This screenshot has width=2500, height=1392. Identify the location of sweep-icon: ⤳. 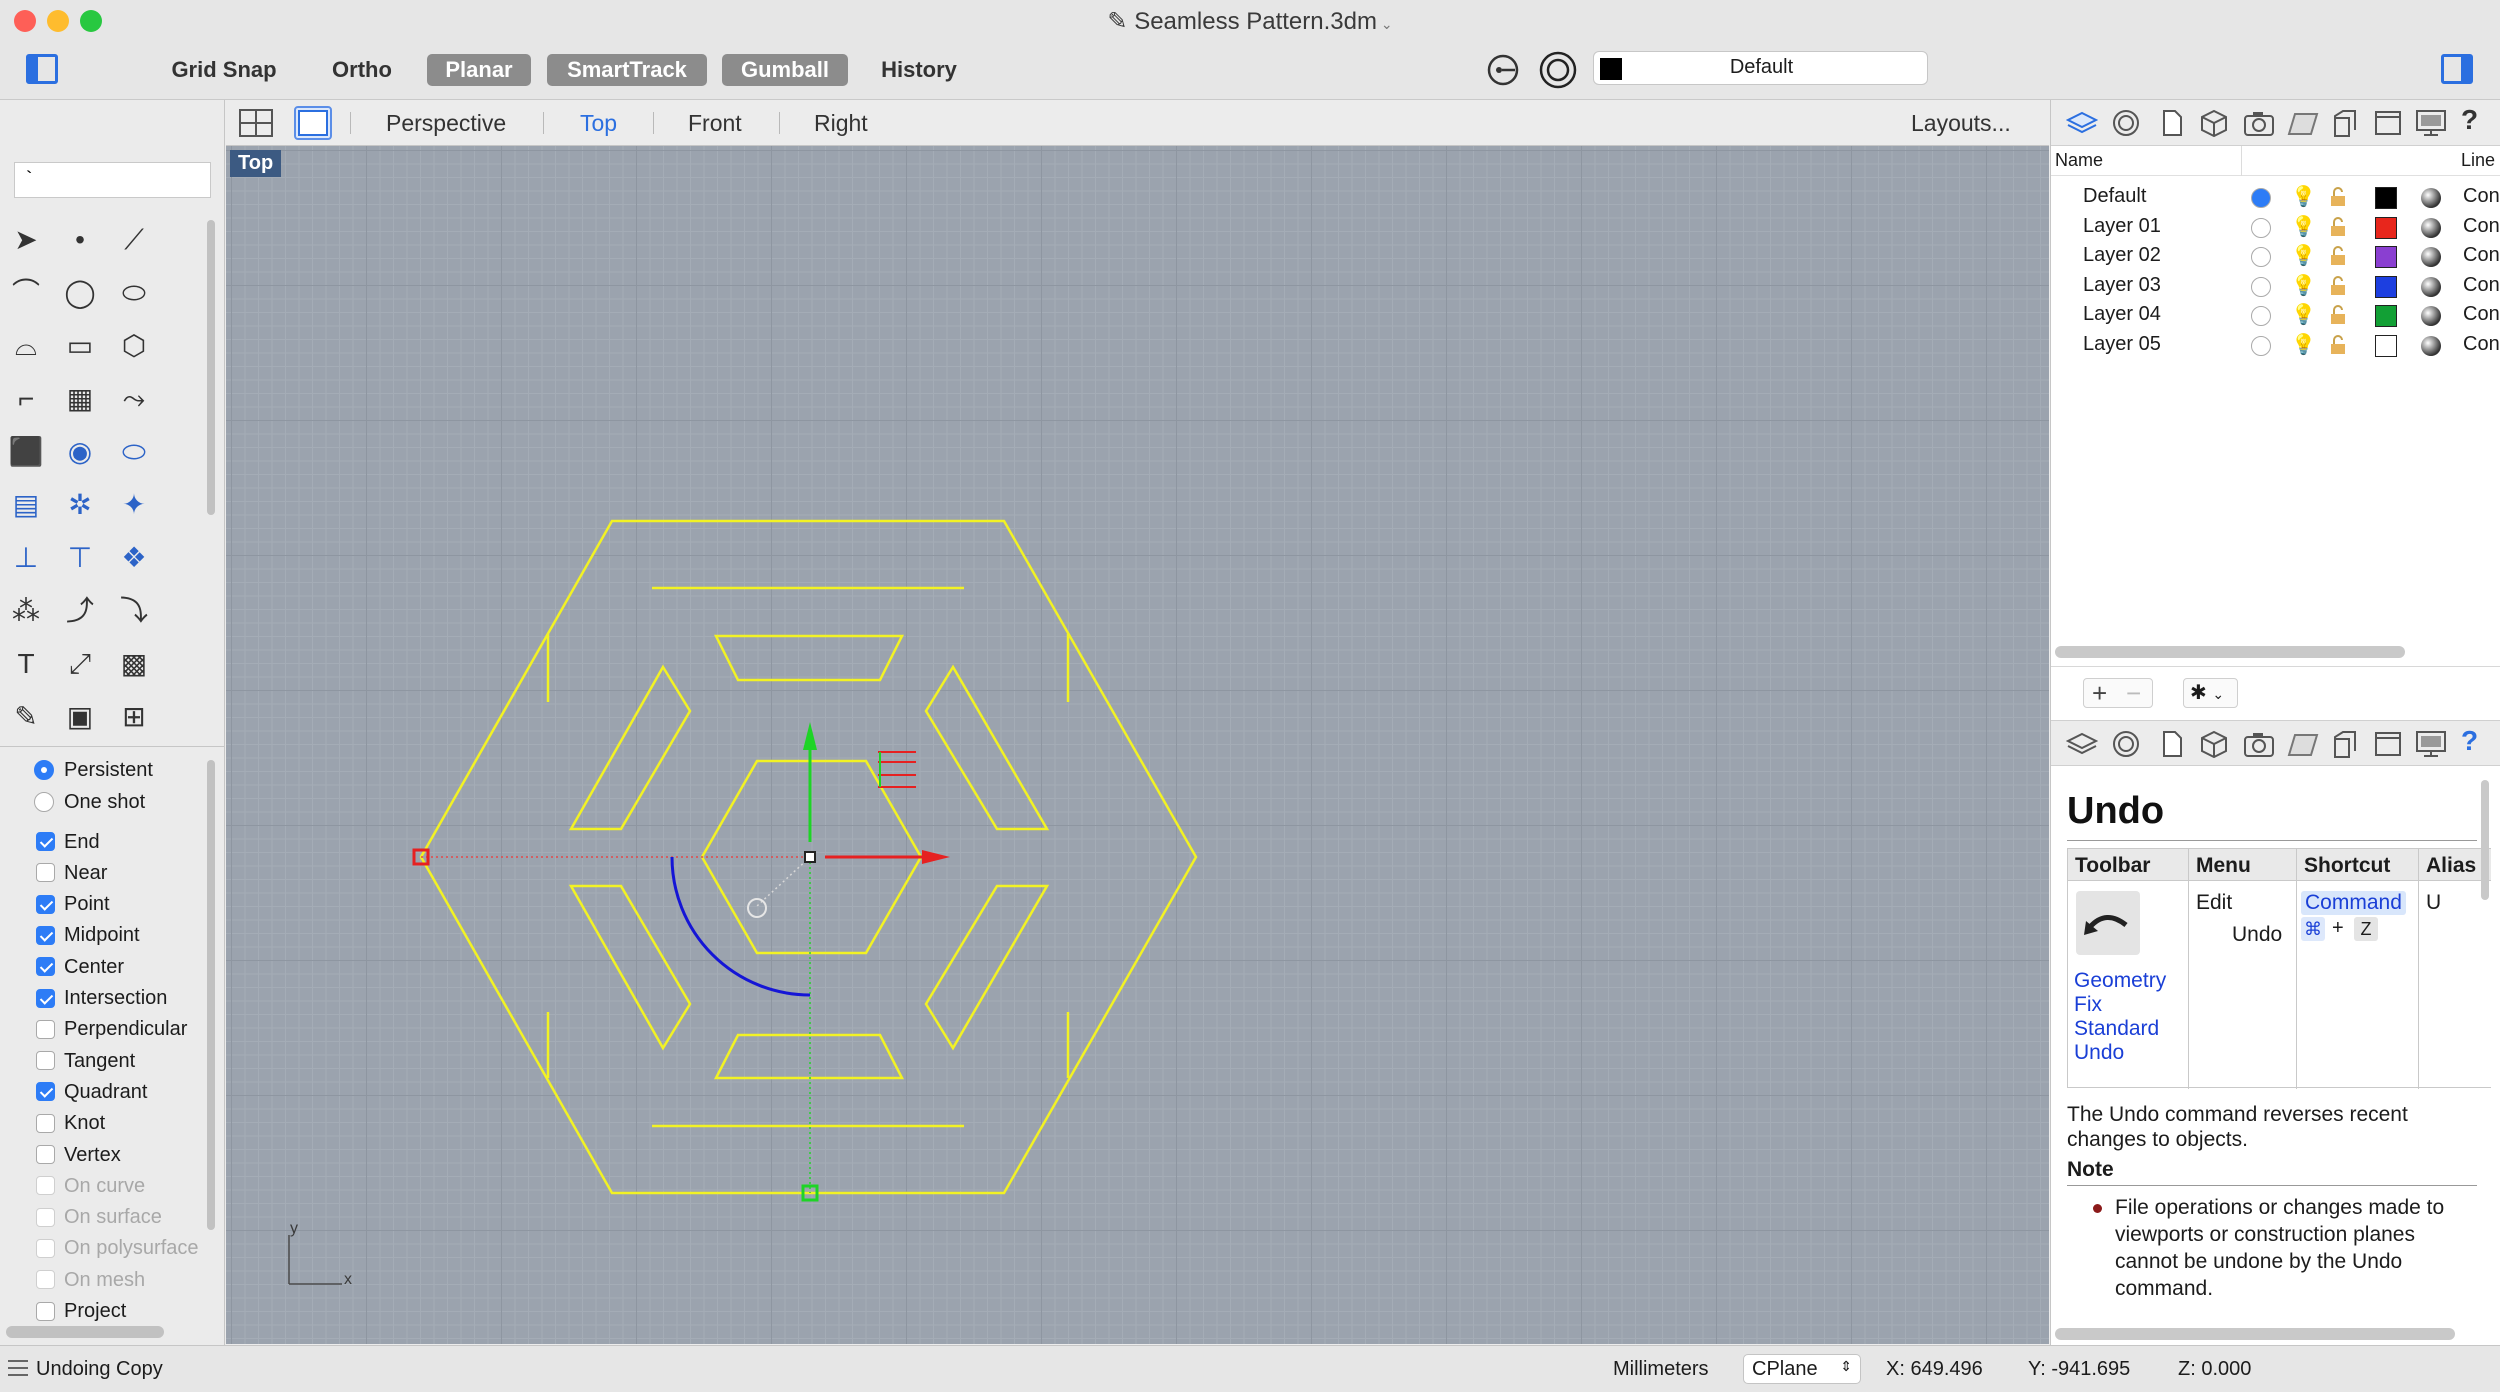
(134, 399).